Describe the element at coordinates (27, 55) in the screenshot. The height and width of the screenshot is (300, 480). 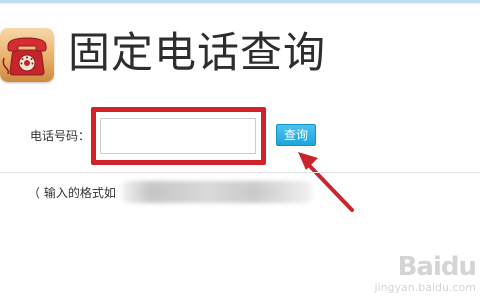
I see `telephone-icon` at that location.